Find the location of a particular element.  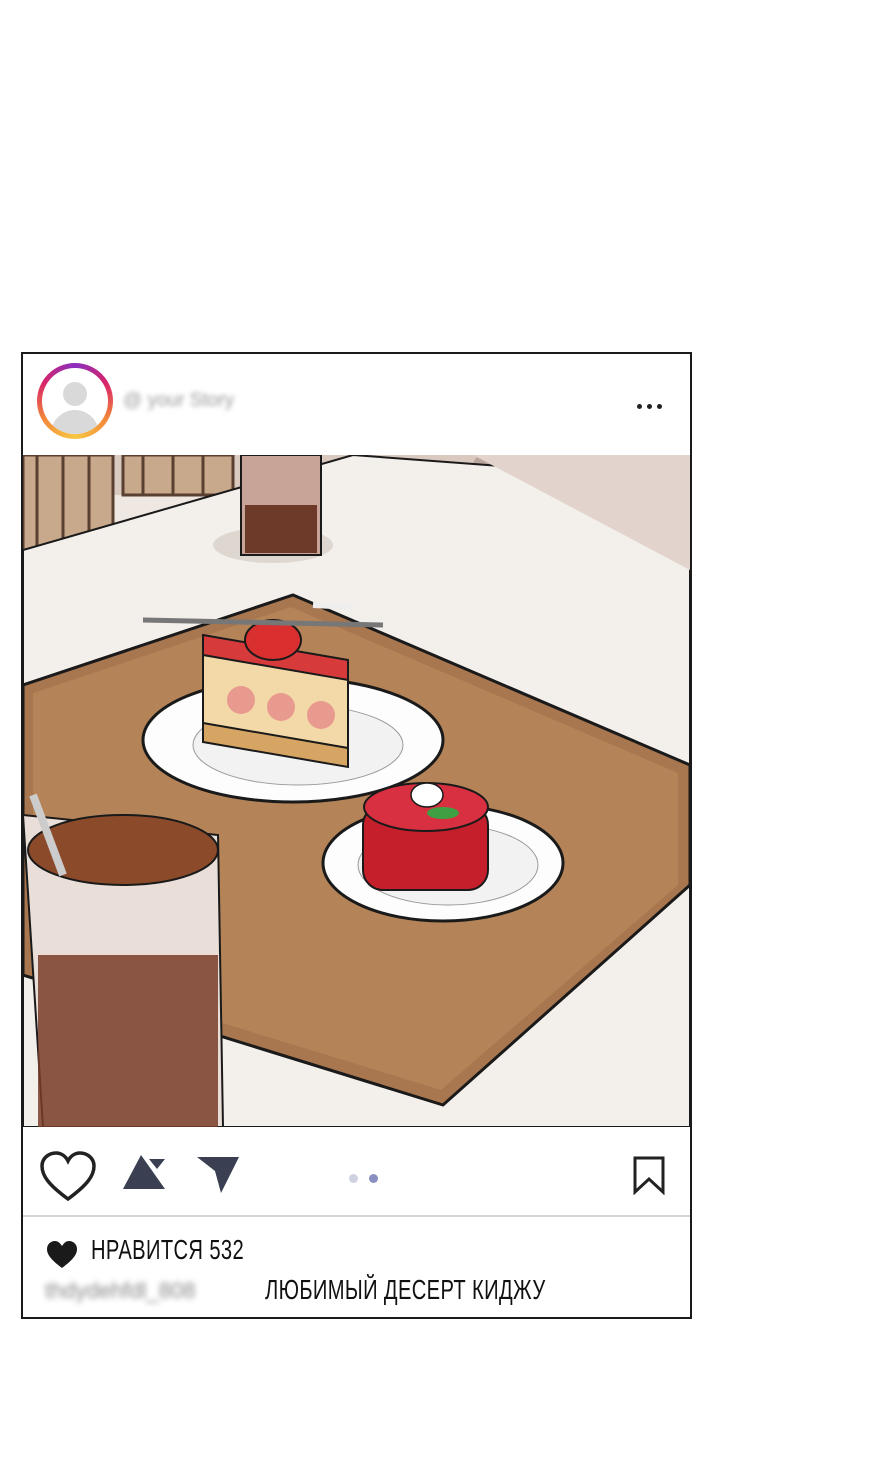

avatar-placeholder-icon is located at coordinates (75, 401).